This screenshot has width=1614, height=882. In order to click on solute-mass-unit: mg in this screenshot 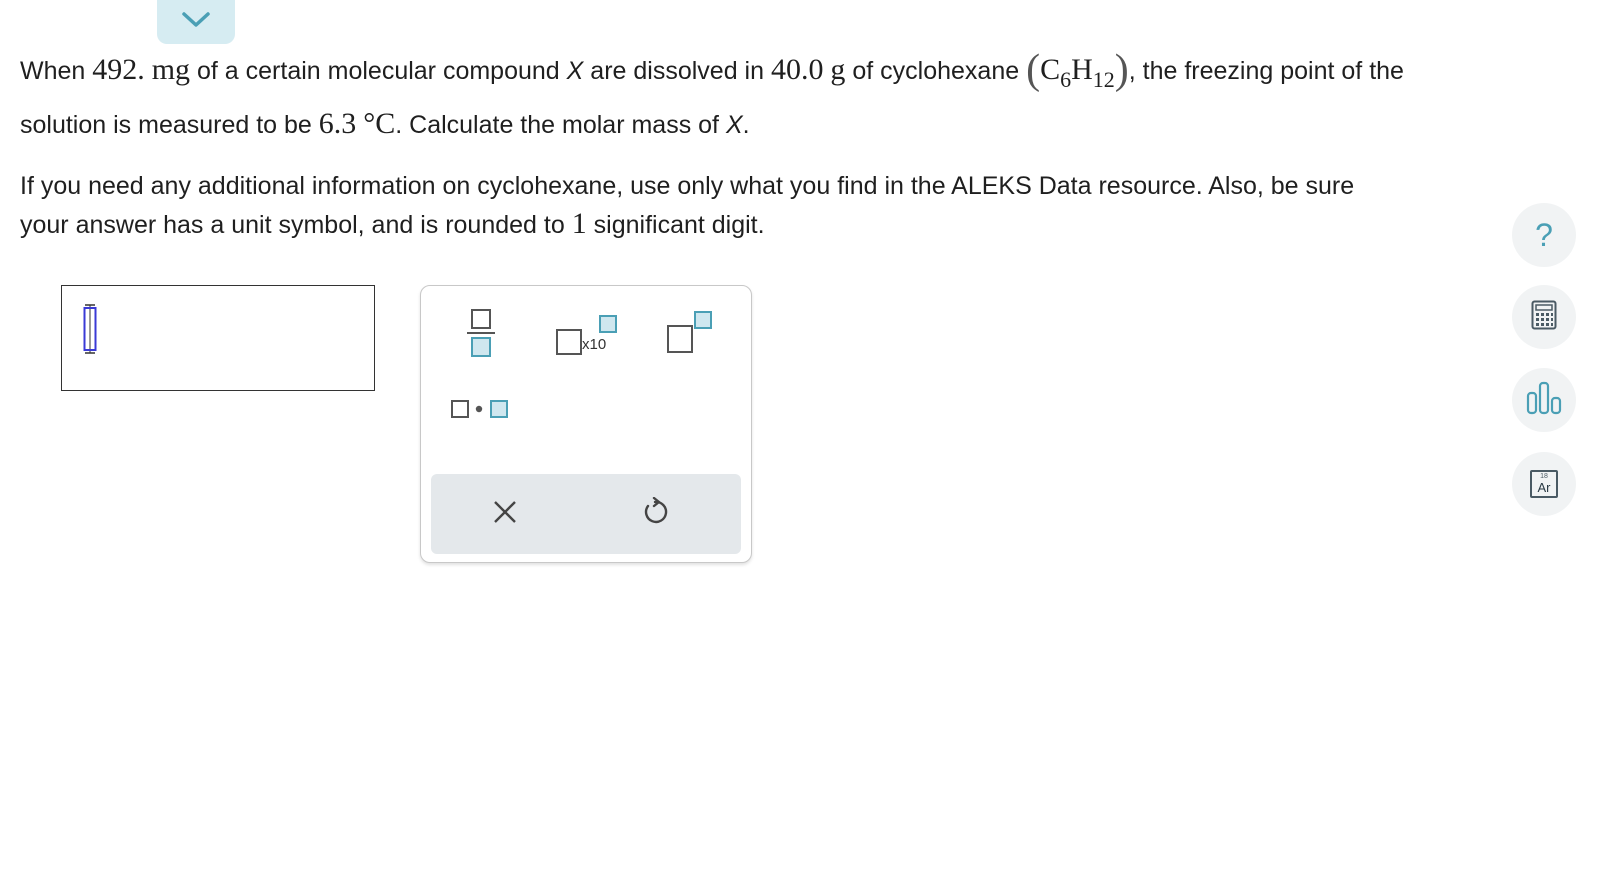, I will do `click(171, 69)`.